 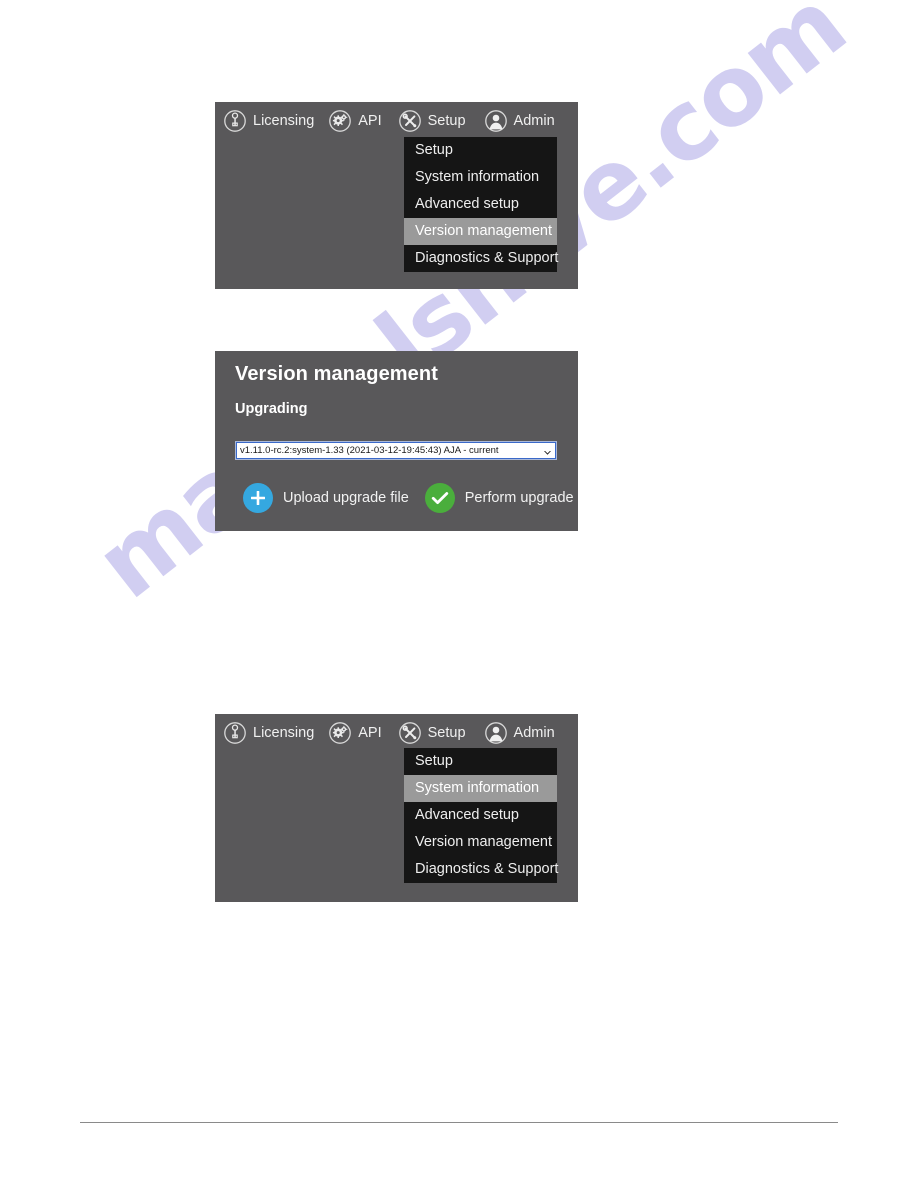 What do you see at coordinates (480, 788) in the screenshot?
I see `menu-item-system-information-2: System information` at bounding box center [480, 788].